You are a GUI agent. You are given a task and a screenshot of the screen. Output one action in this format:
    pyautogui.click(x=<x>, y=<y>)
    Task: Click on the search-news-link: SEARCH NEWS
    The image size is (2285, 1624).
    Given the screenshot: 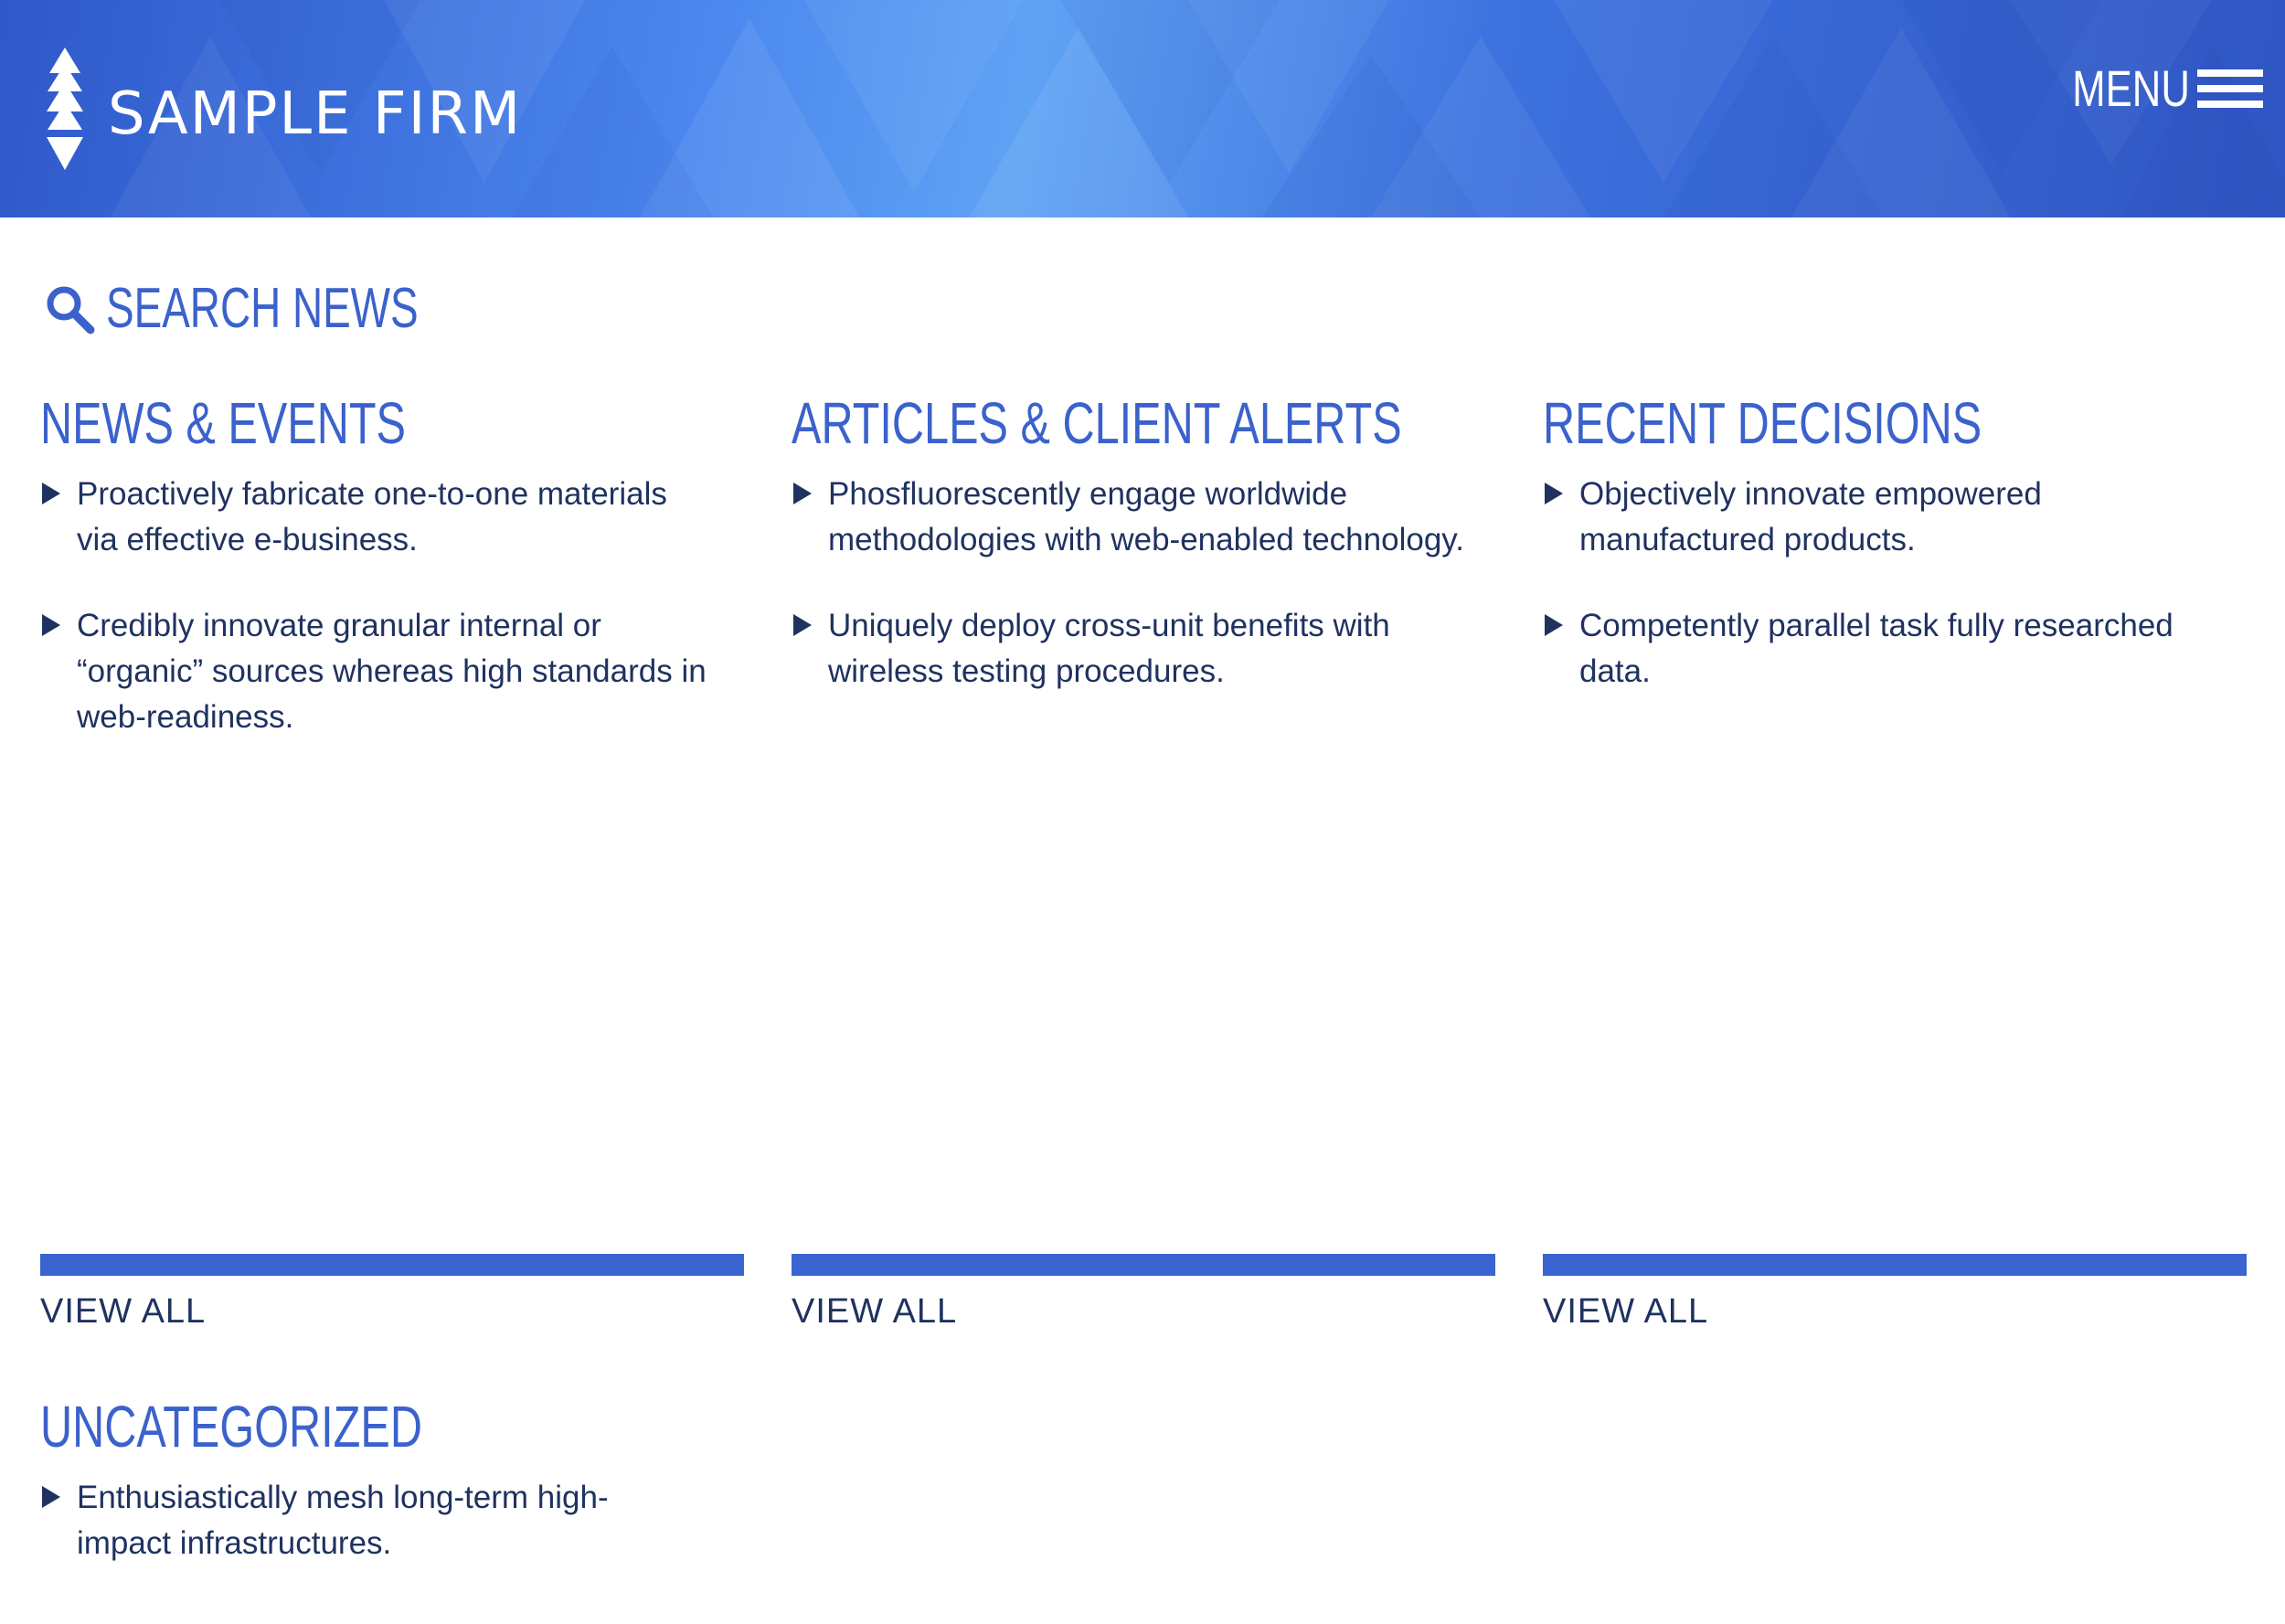 What is the action you would take?
    pyautogui.click(x=286, y=308)
    